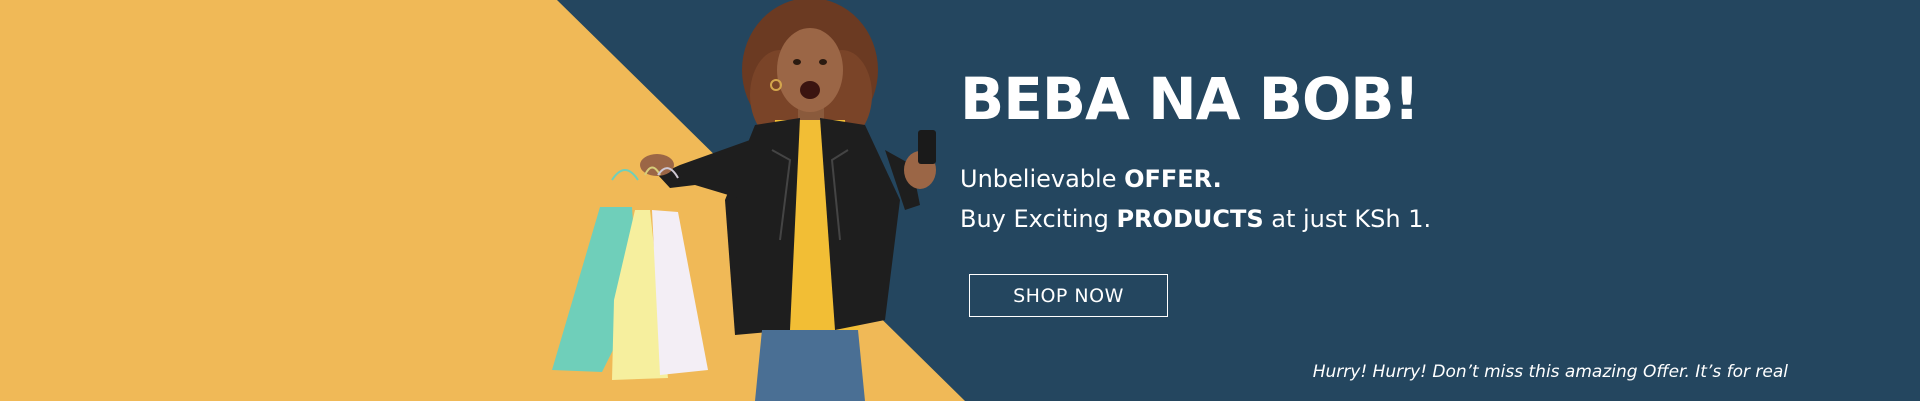 Image resolution: width=1920 pixels, height=401 pixels. I want to click on price-subline-emphasis: PRODUCTS, so click(1190, 219).